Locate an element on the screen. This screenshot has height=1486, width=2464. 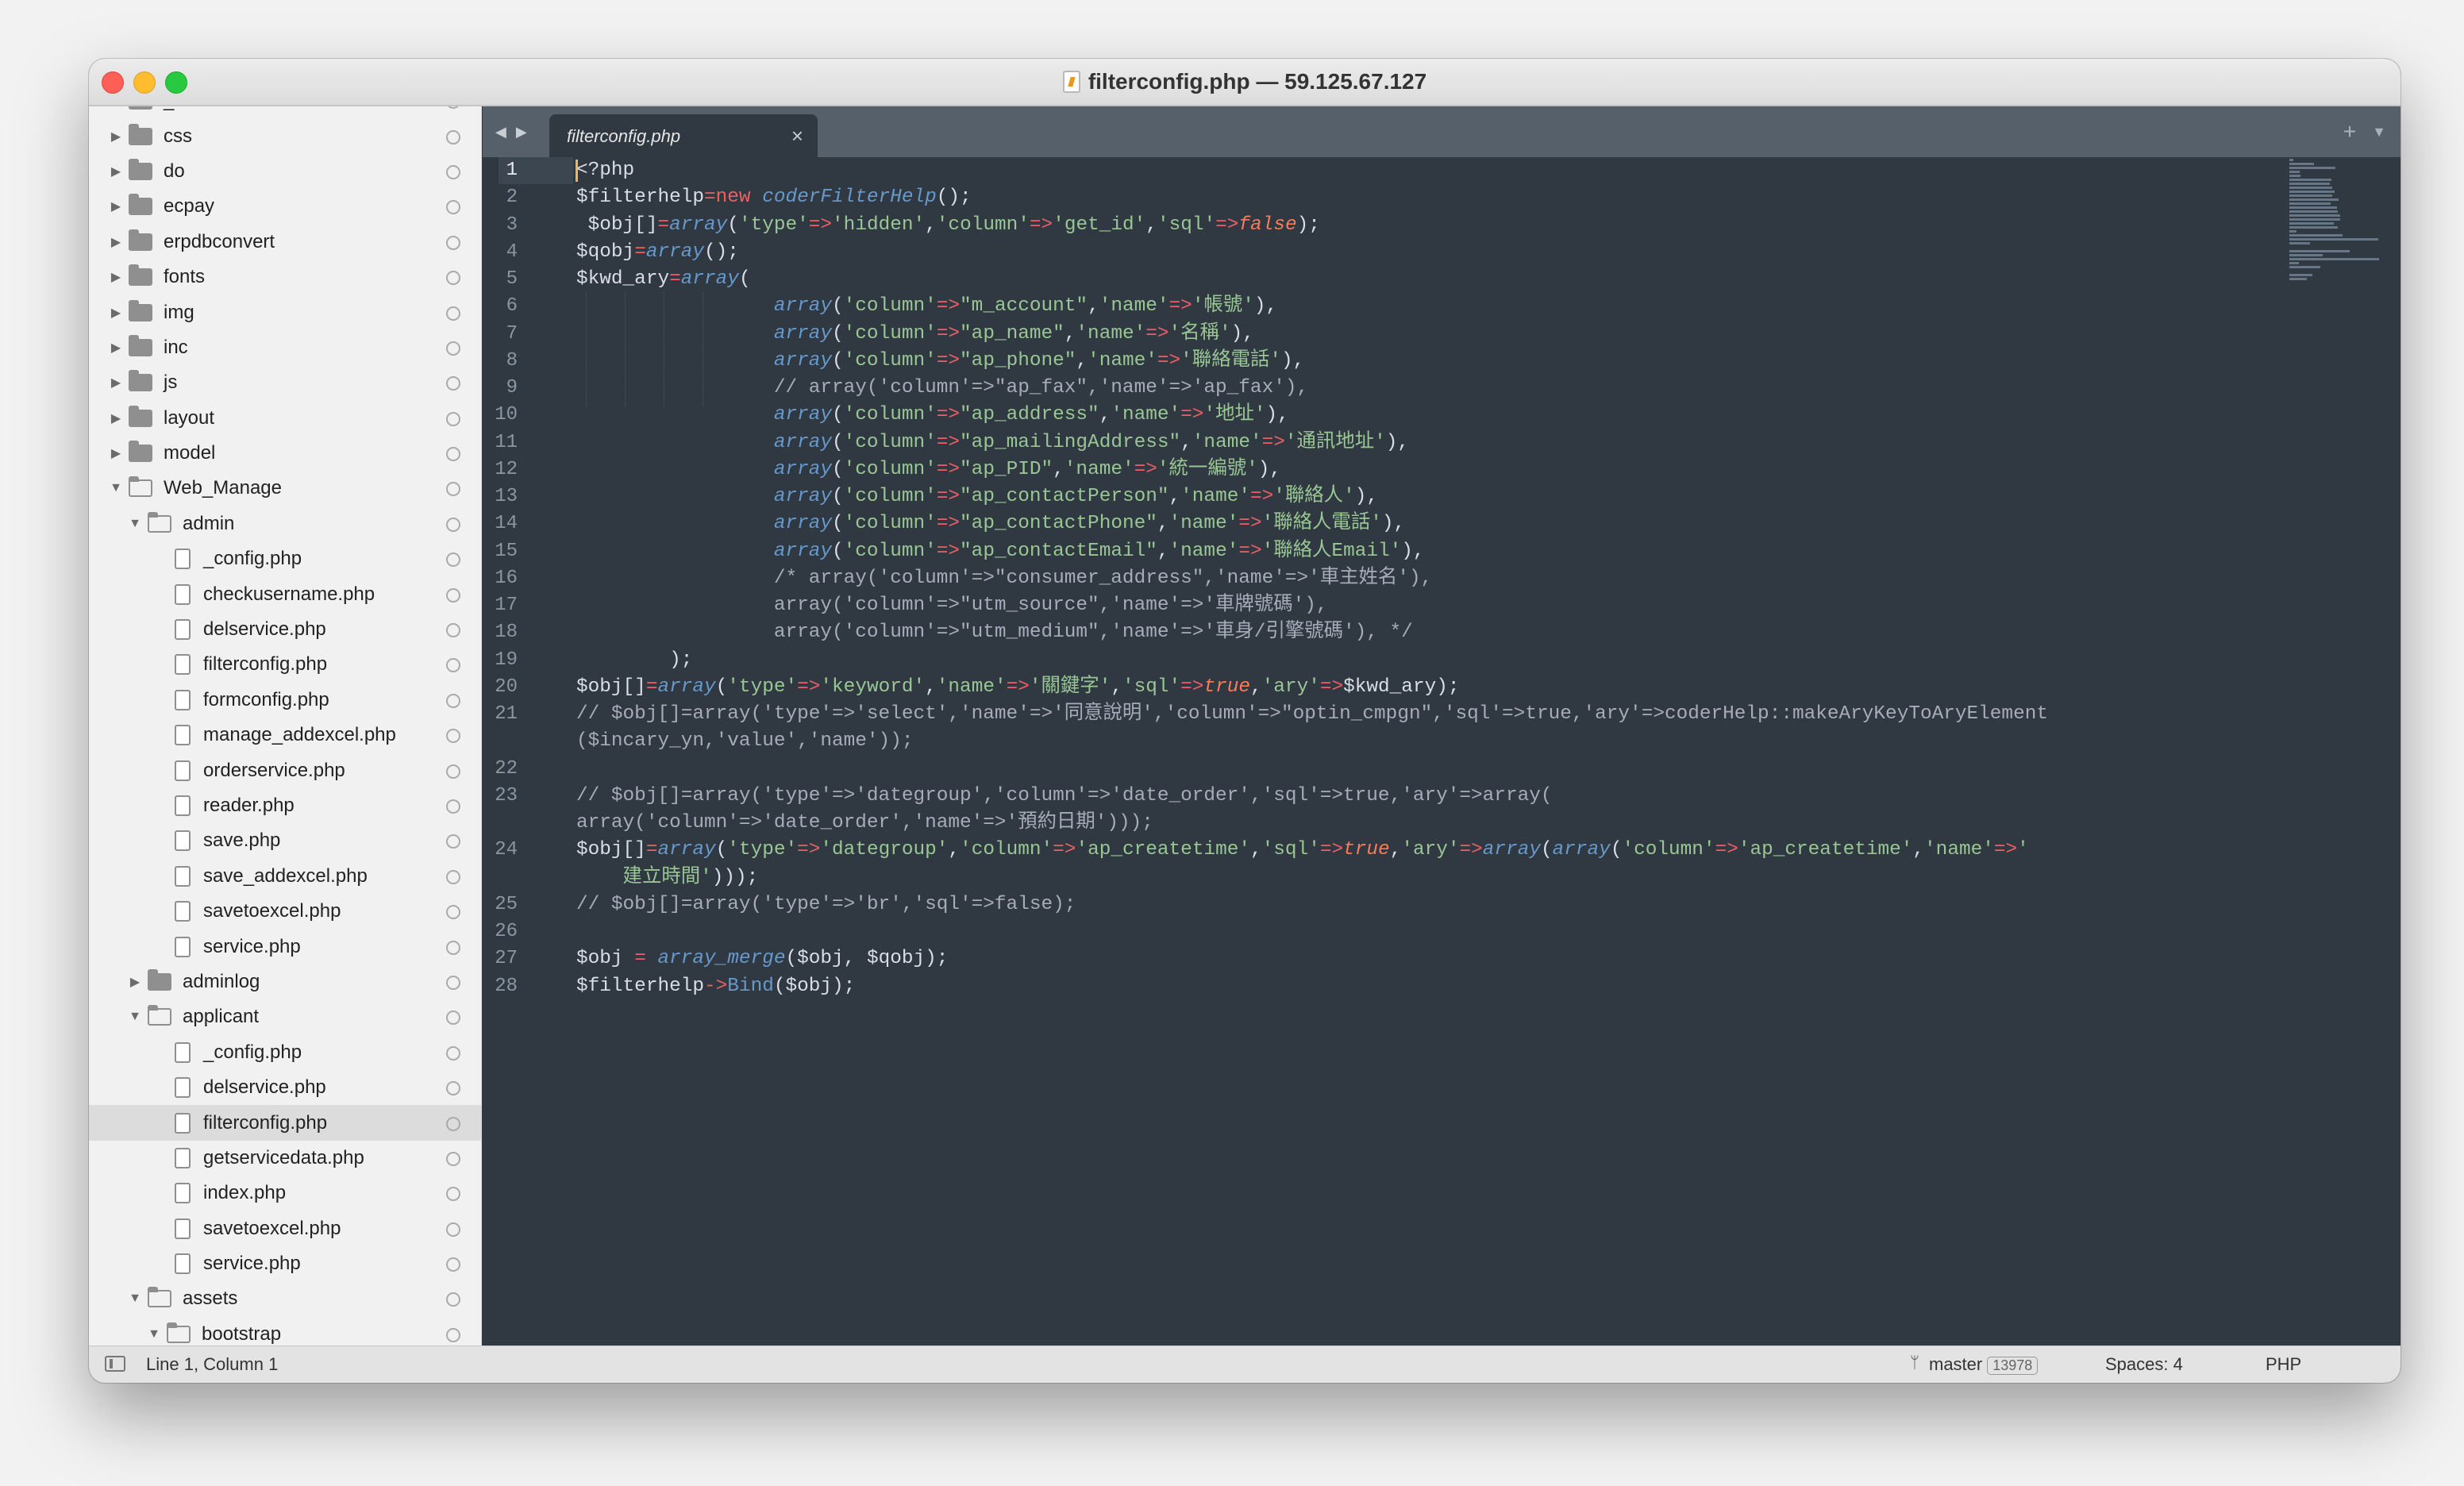
sidebar-folder: ▼ admin is located at coordinates (285, 523).